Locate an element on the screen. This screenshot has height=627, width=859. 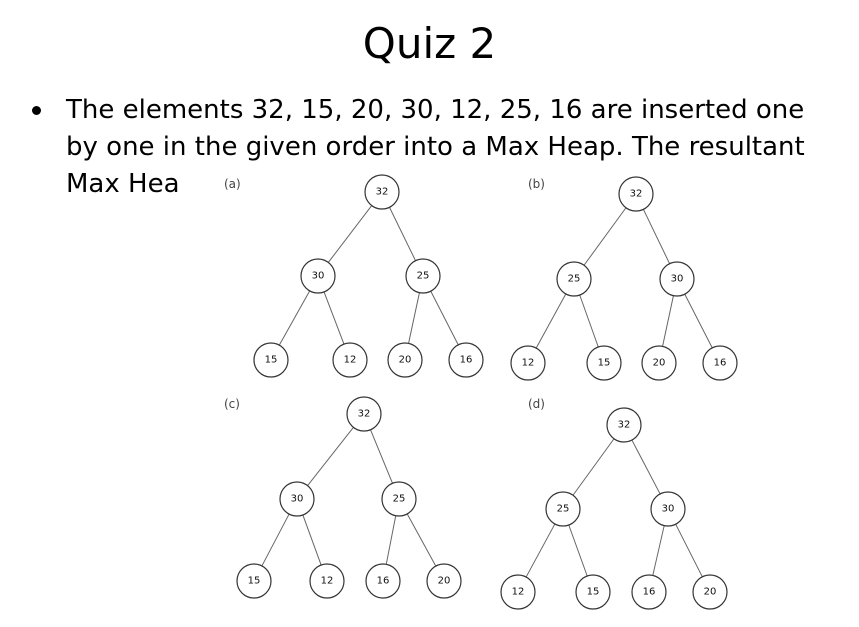
option-label: (d) is located at coordinates (536, 404).